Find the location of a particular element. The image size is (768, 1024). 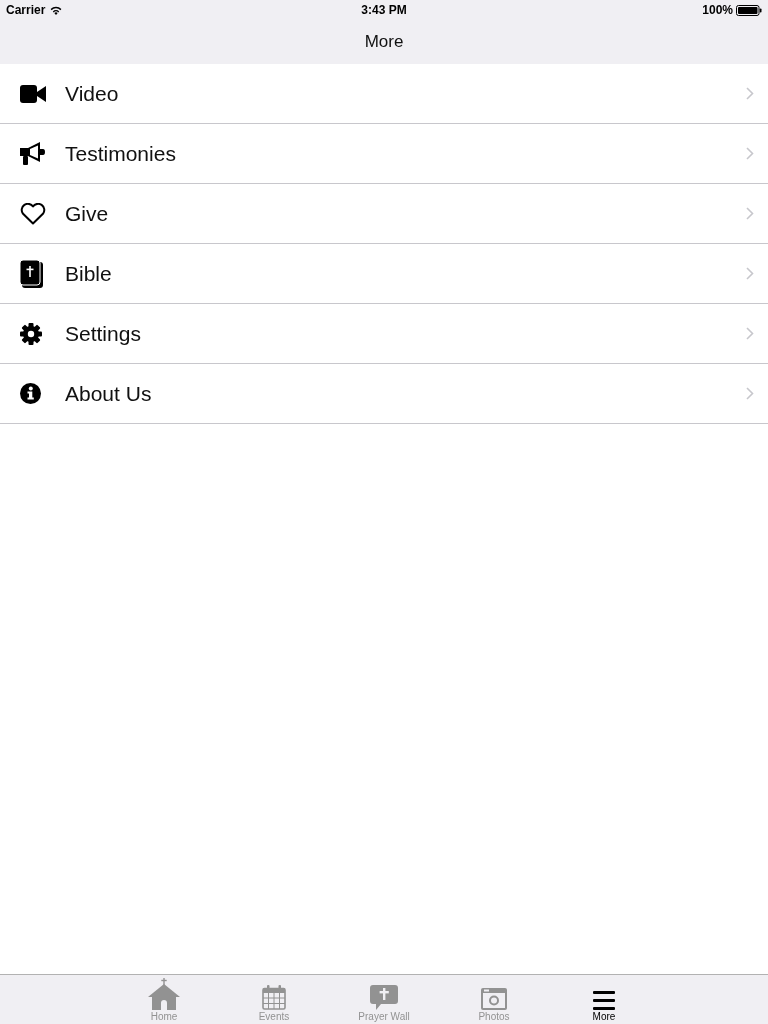

status-time: 3:43 PM is located at coordinates (384, 10).